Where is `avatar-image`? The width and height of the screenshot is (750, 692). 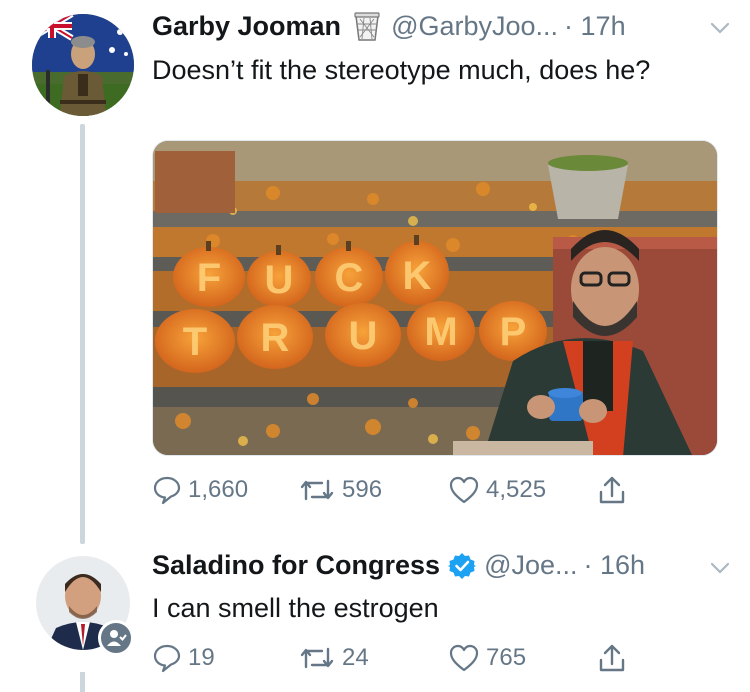 avatar-image is located at coordinates (83, 65).